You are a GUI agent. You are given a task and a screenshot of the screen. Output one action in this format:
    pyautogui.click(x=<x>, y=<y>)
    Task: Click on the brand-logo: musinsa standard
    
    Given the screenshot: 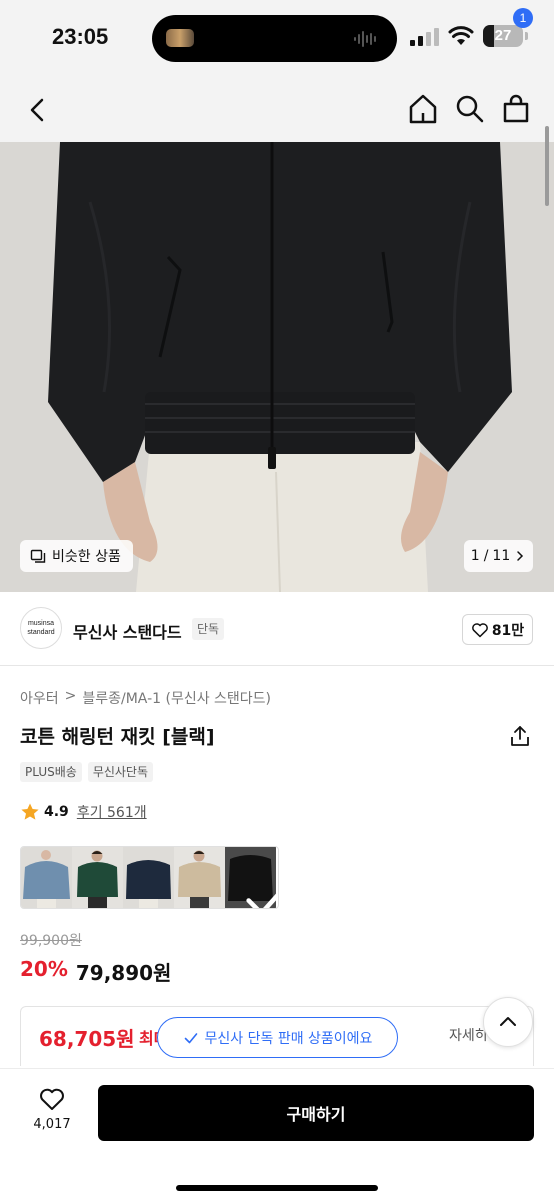 What is the action you would take?
    pyautogui.click(x=41, y=628)
    